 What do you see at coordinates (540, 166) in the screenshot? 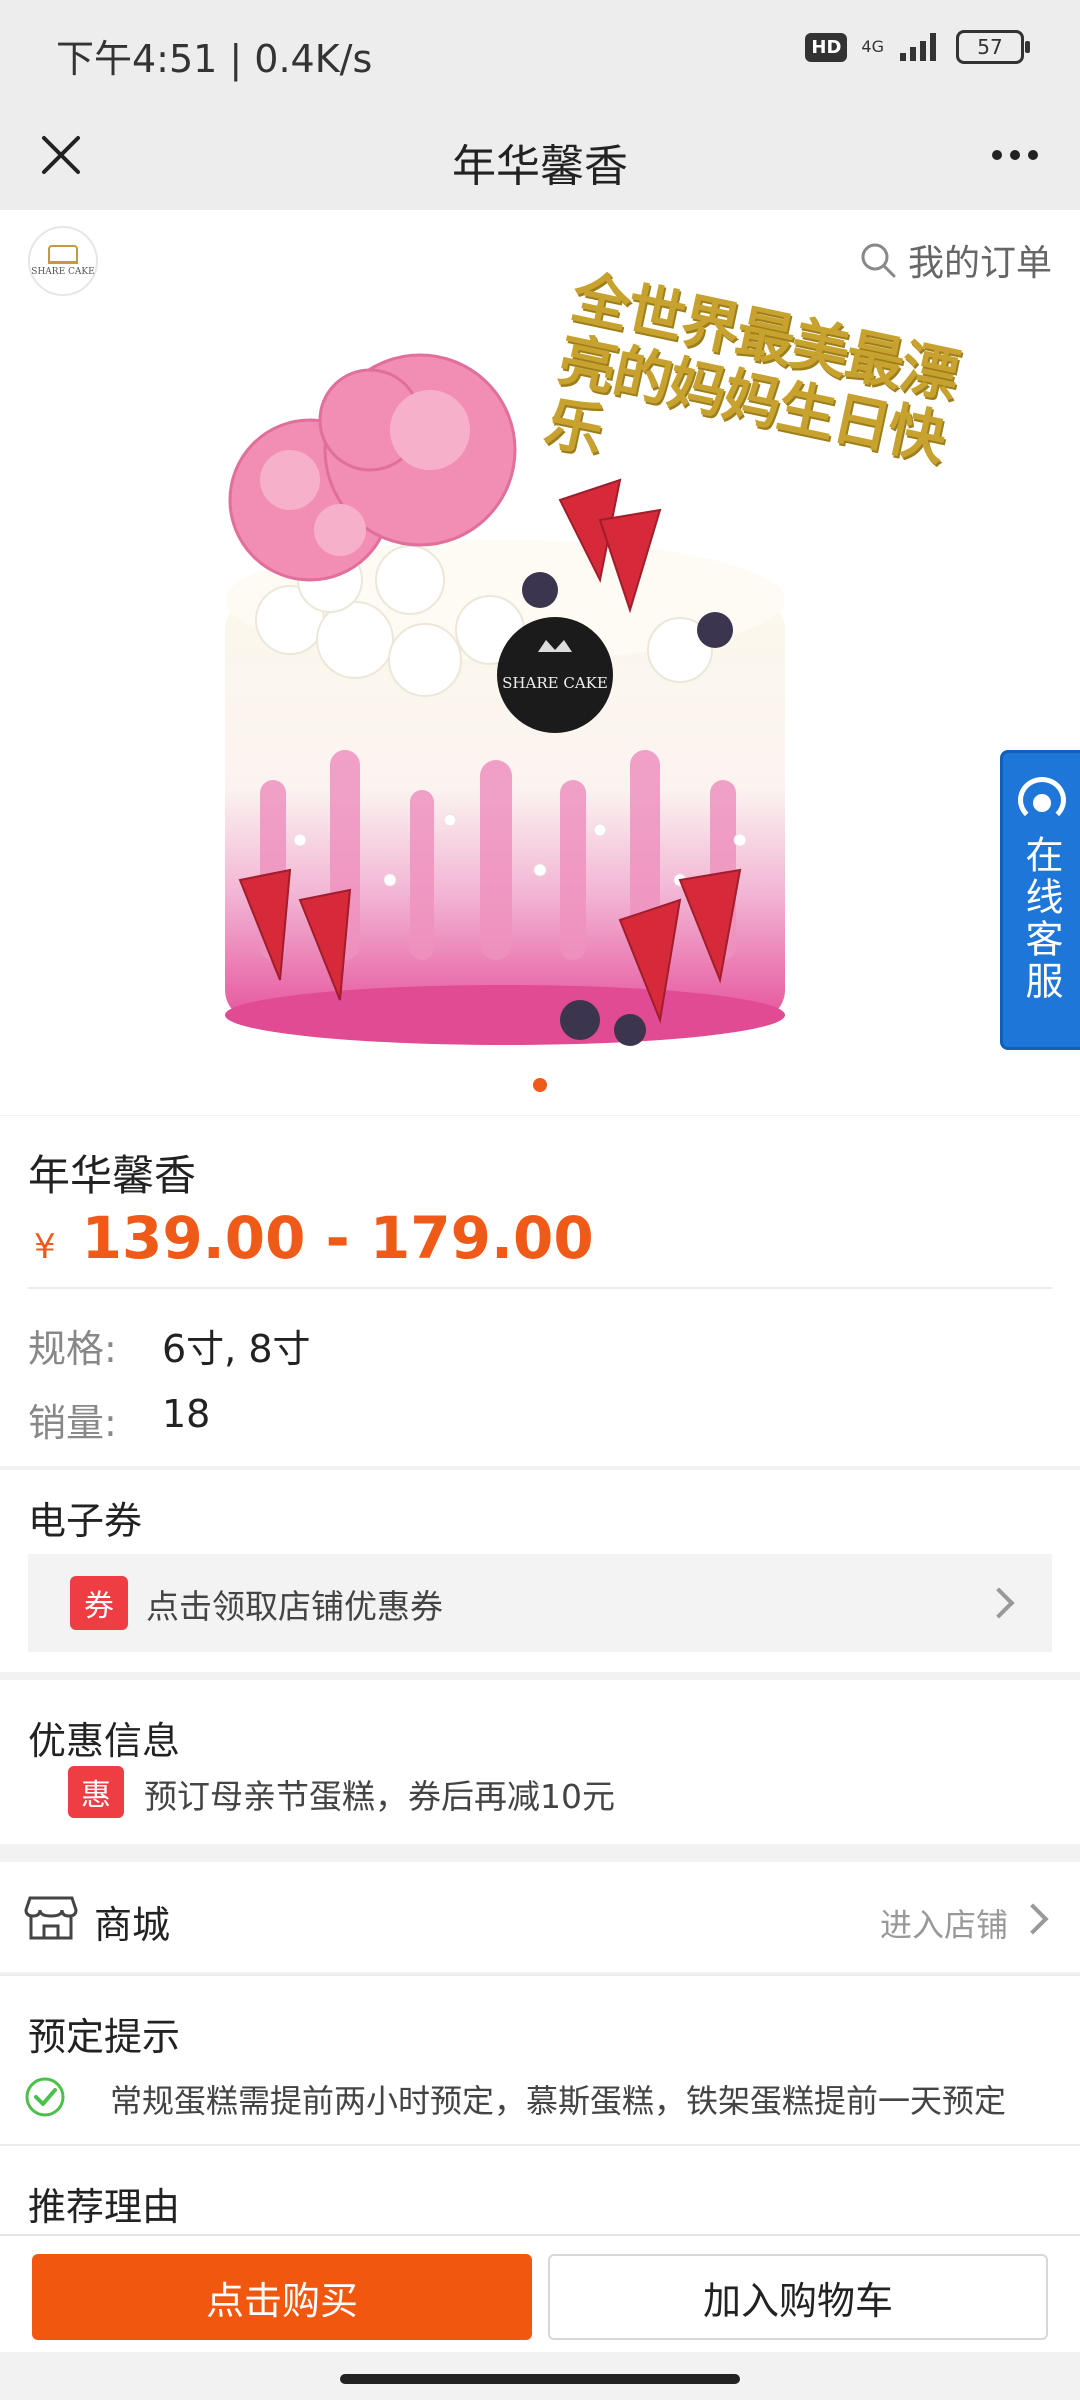
I see `page-title: 年华馨香` at bounding box center [540, 166].